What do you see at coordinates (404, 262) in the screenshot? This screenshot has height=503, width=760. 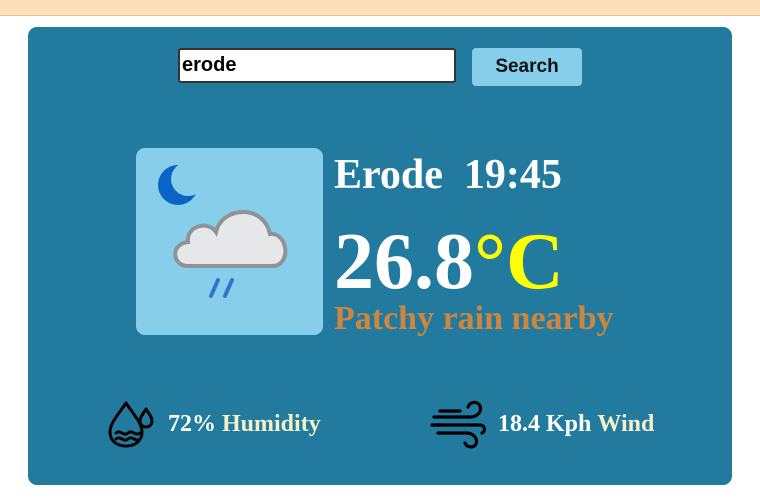 I see `temperature-value: 26.8` at bounding box center [404, 262].